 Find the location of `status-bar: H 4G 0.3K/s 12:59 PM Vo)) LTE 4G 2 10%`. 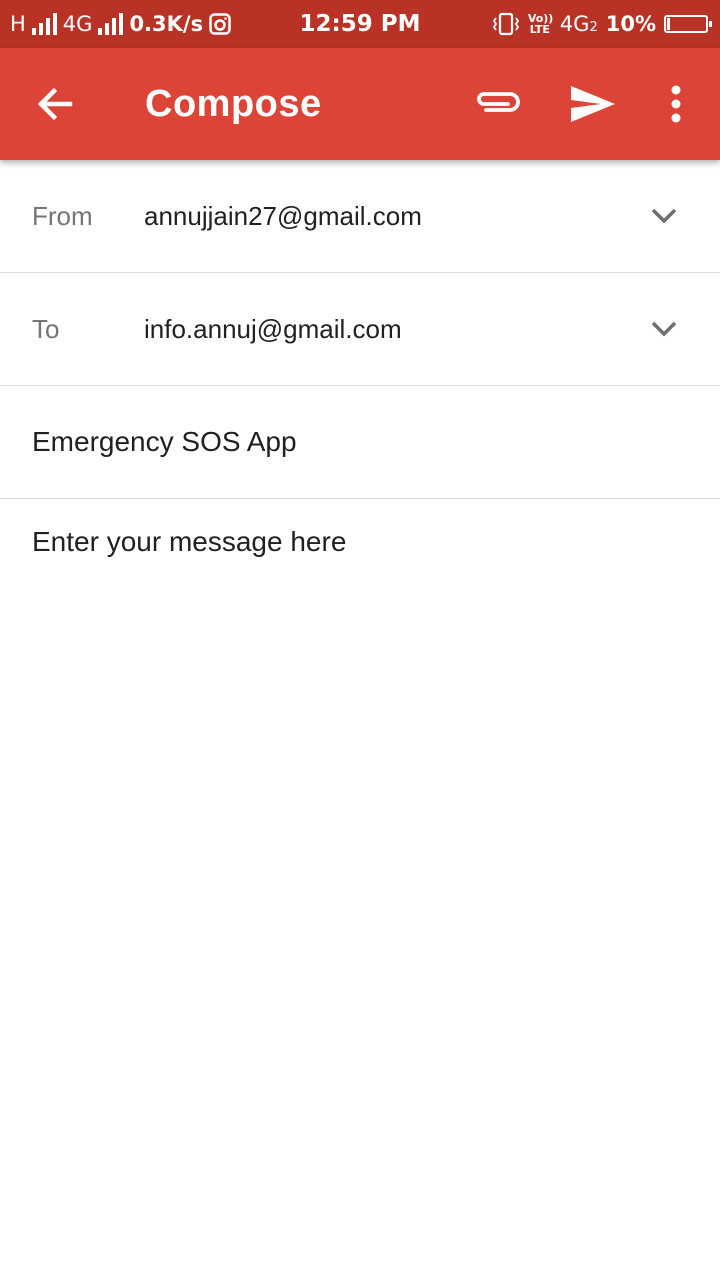

status-bar: H 4G 0.3K/s 12:59 PM Vo)) LTE 4G 2 10% is located at coordinates (360, 24).